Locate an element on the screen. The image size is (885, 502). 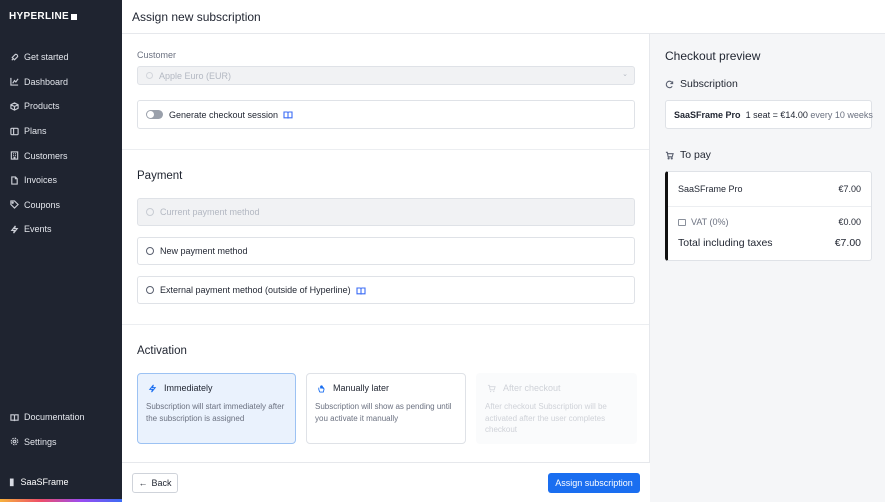
layers-icon is located at coordinates (14, 131).